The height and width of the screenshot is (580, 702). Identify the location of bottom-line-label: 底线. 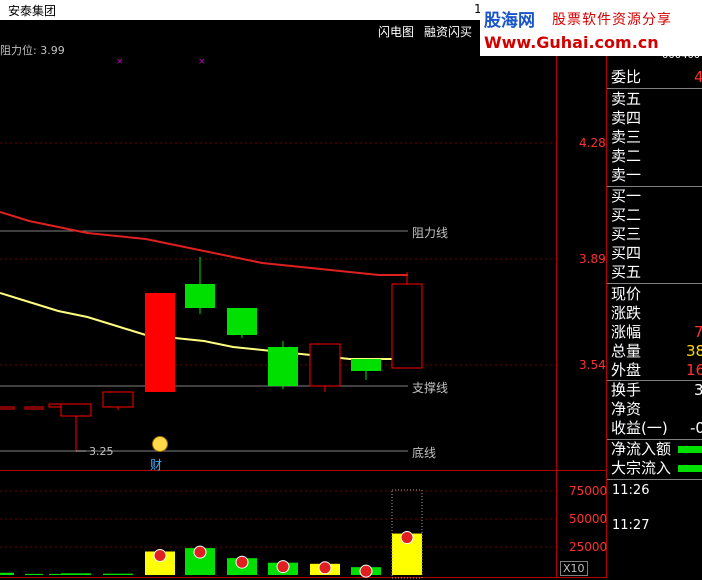
(424, 453).